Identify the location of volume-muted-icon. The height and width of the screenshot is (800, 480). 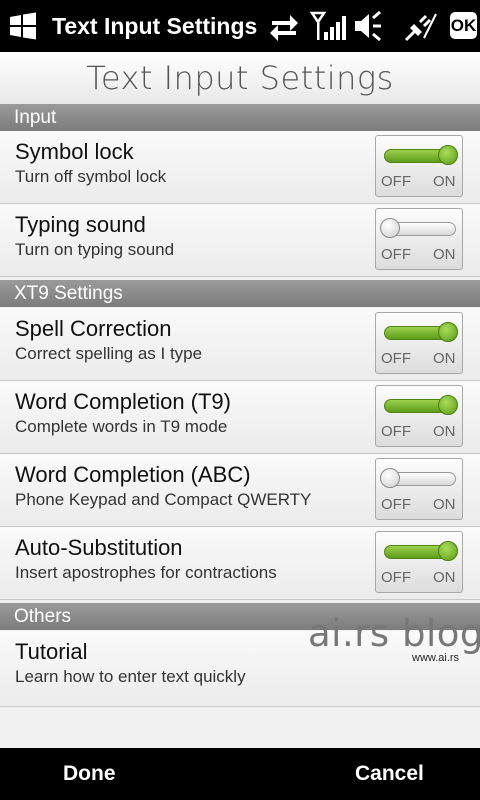
(367, 26).